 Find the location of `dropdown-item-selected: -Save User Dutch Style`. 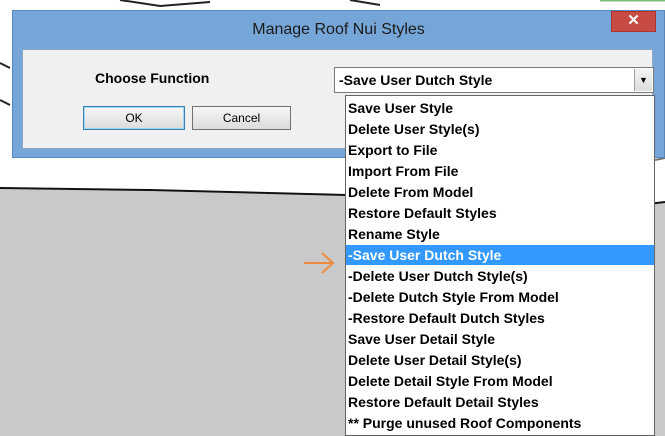

dropdown-item-selected: -Save User Dutch Style is located at coordinates (500, 255).